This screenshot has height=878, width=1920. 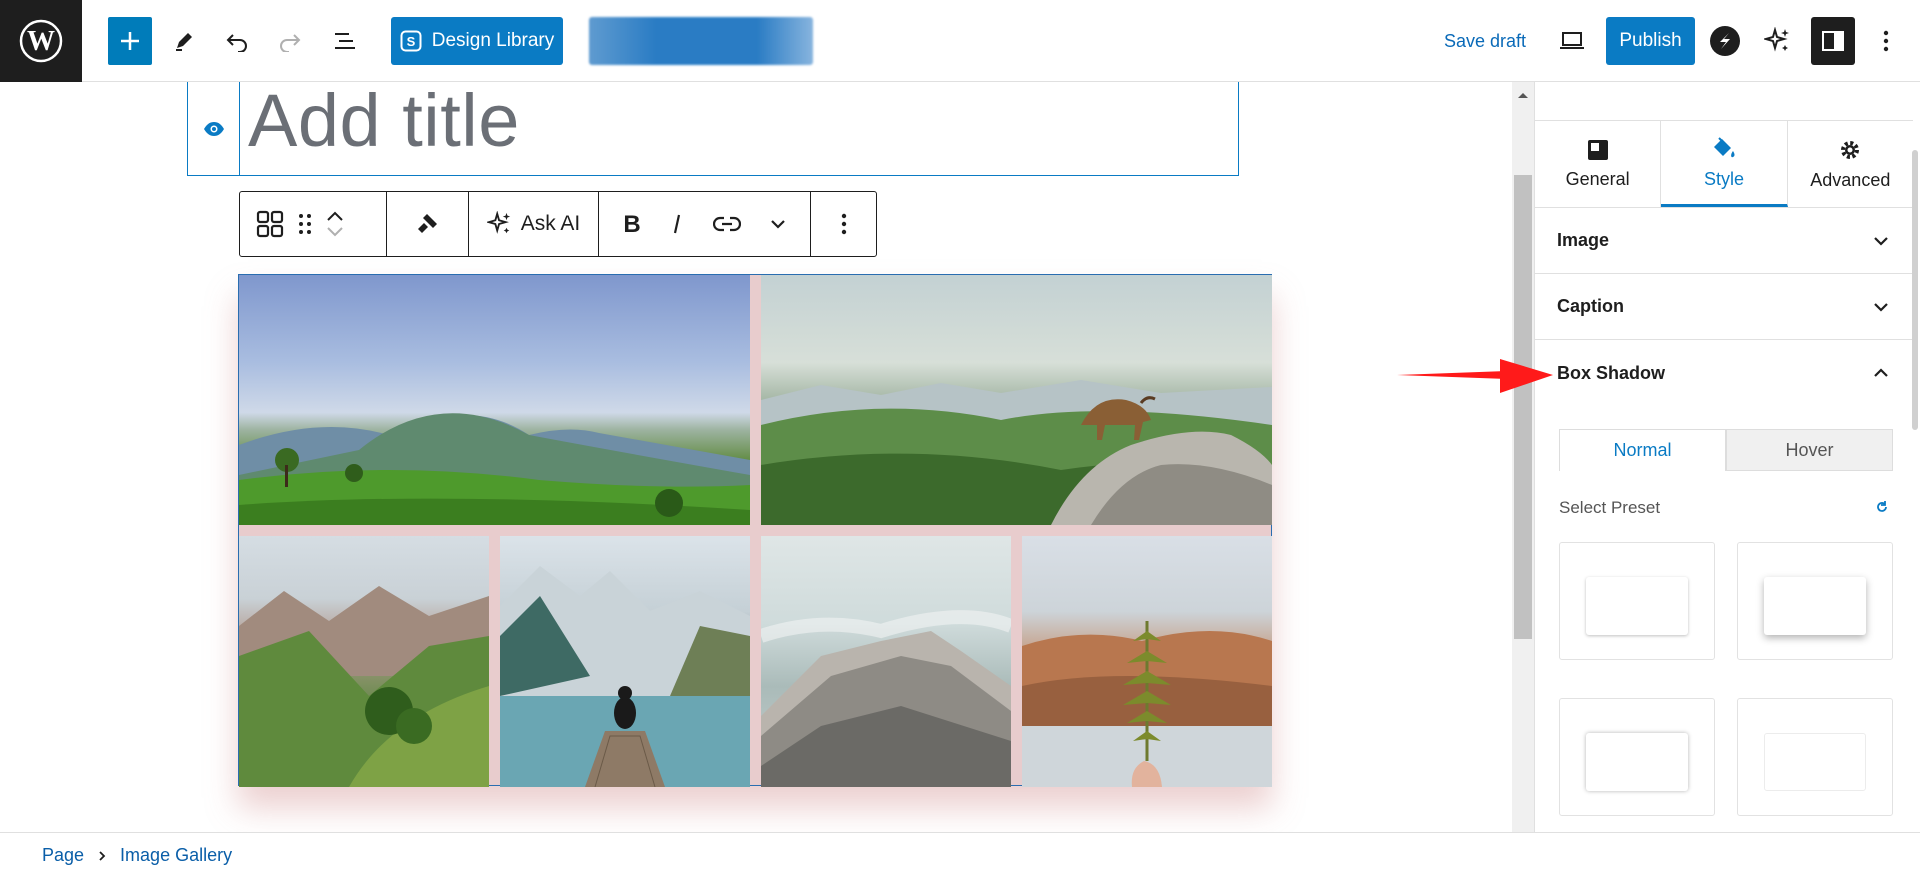 What do you see at coordinates (701, 41) in the screenshot?
I see `blurred-button` at bounding box center [701, 41].